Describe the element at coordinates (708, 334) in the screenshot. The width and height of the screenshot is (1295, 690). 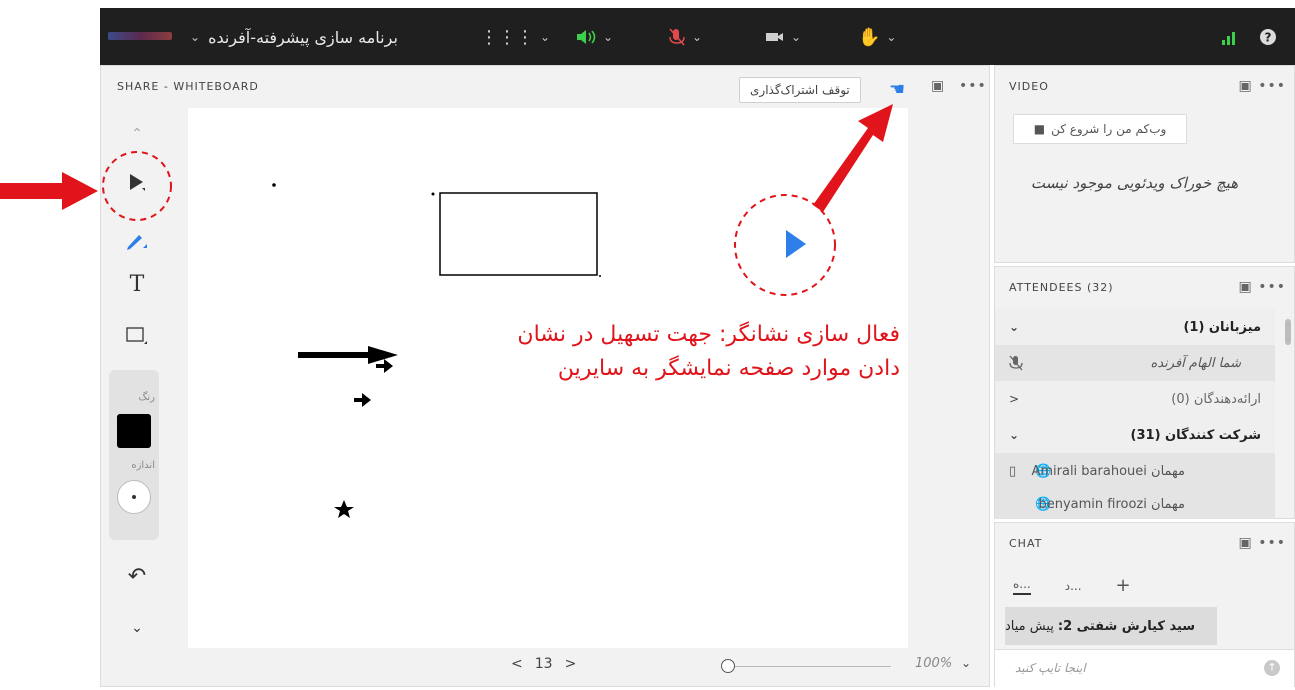
I see `annotation-line-1: فعال سازی نشانگر: جهت تسهیل در نشان` at that location.